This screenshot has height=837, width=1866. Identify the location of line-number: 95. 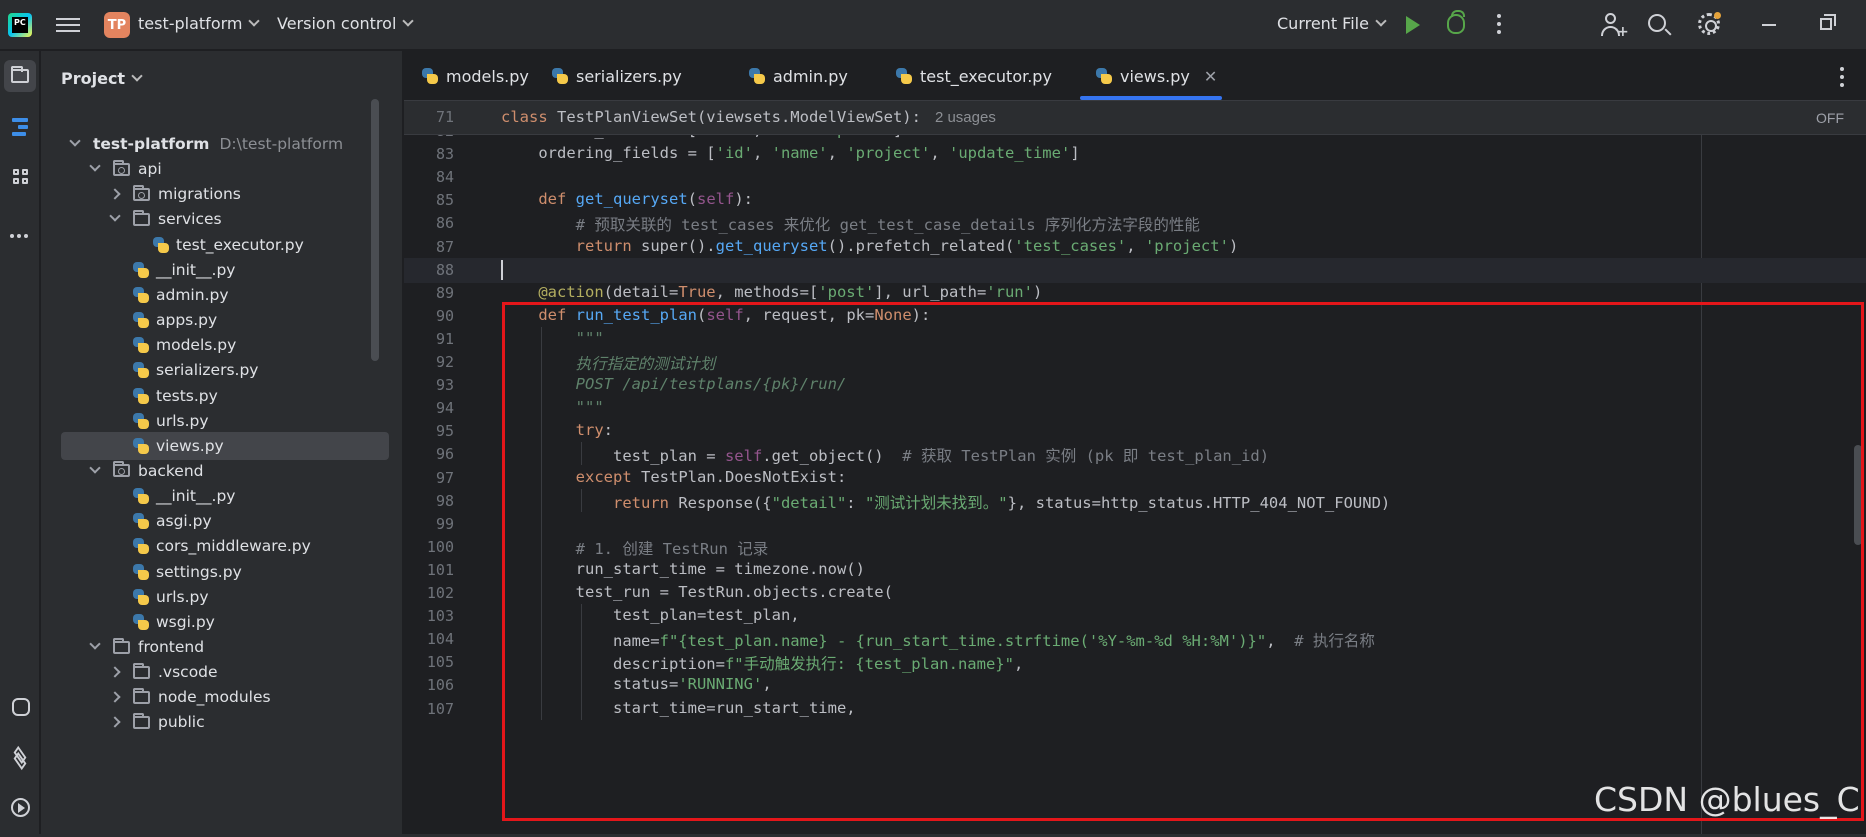
(429, 431).